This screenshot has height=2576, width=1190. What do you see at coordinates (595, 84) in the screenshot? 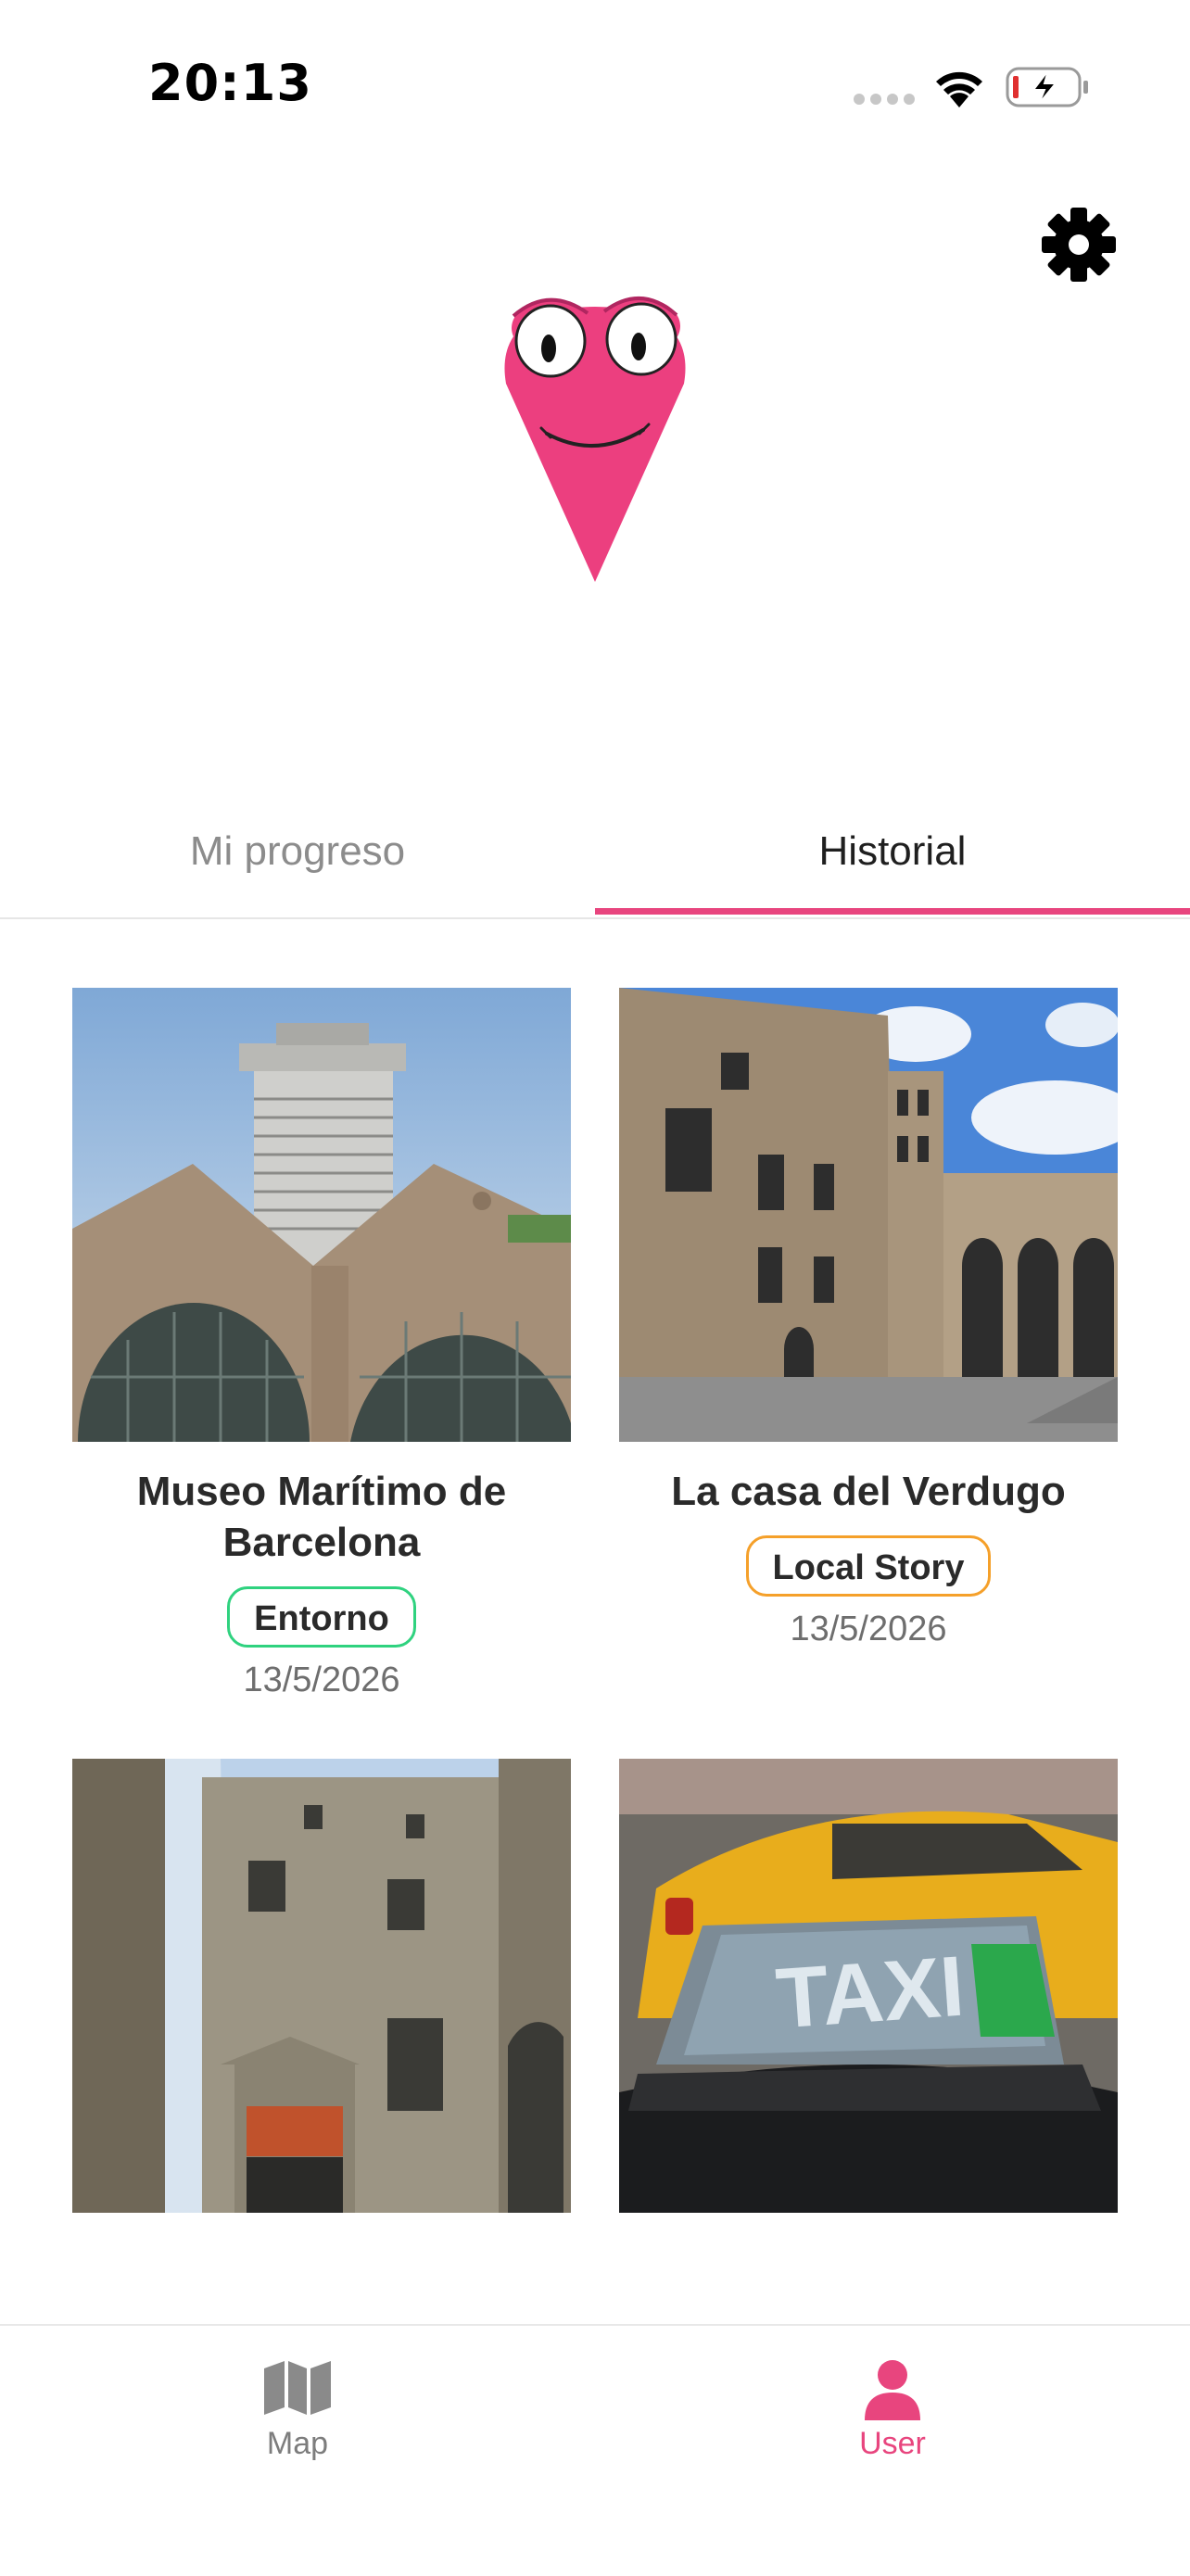
I see `status-bar: 20:13` at bounding box center [595, 84].